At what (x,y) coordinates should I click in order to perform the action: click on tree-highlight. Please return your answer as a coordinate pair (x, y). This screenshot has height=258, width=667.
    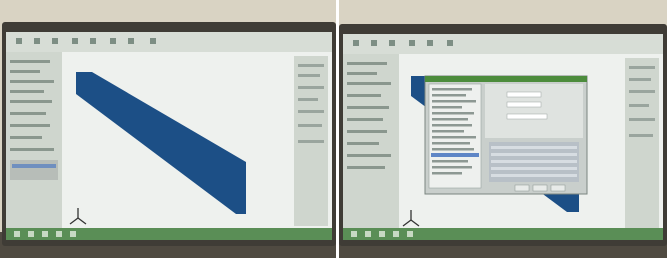
    Looking at the image, I should click on (34, 170).